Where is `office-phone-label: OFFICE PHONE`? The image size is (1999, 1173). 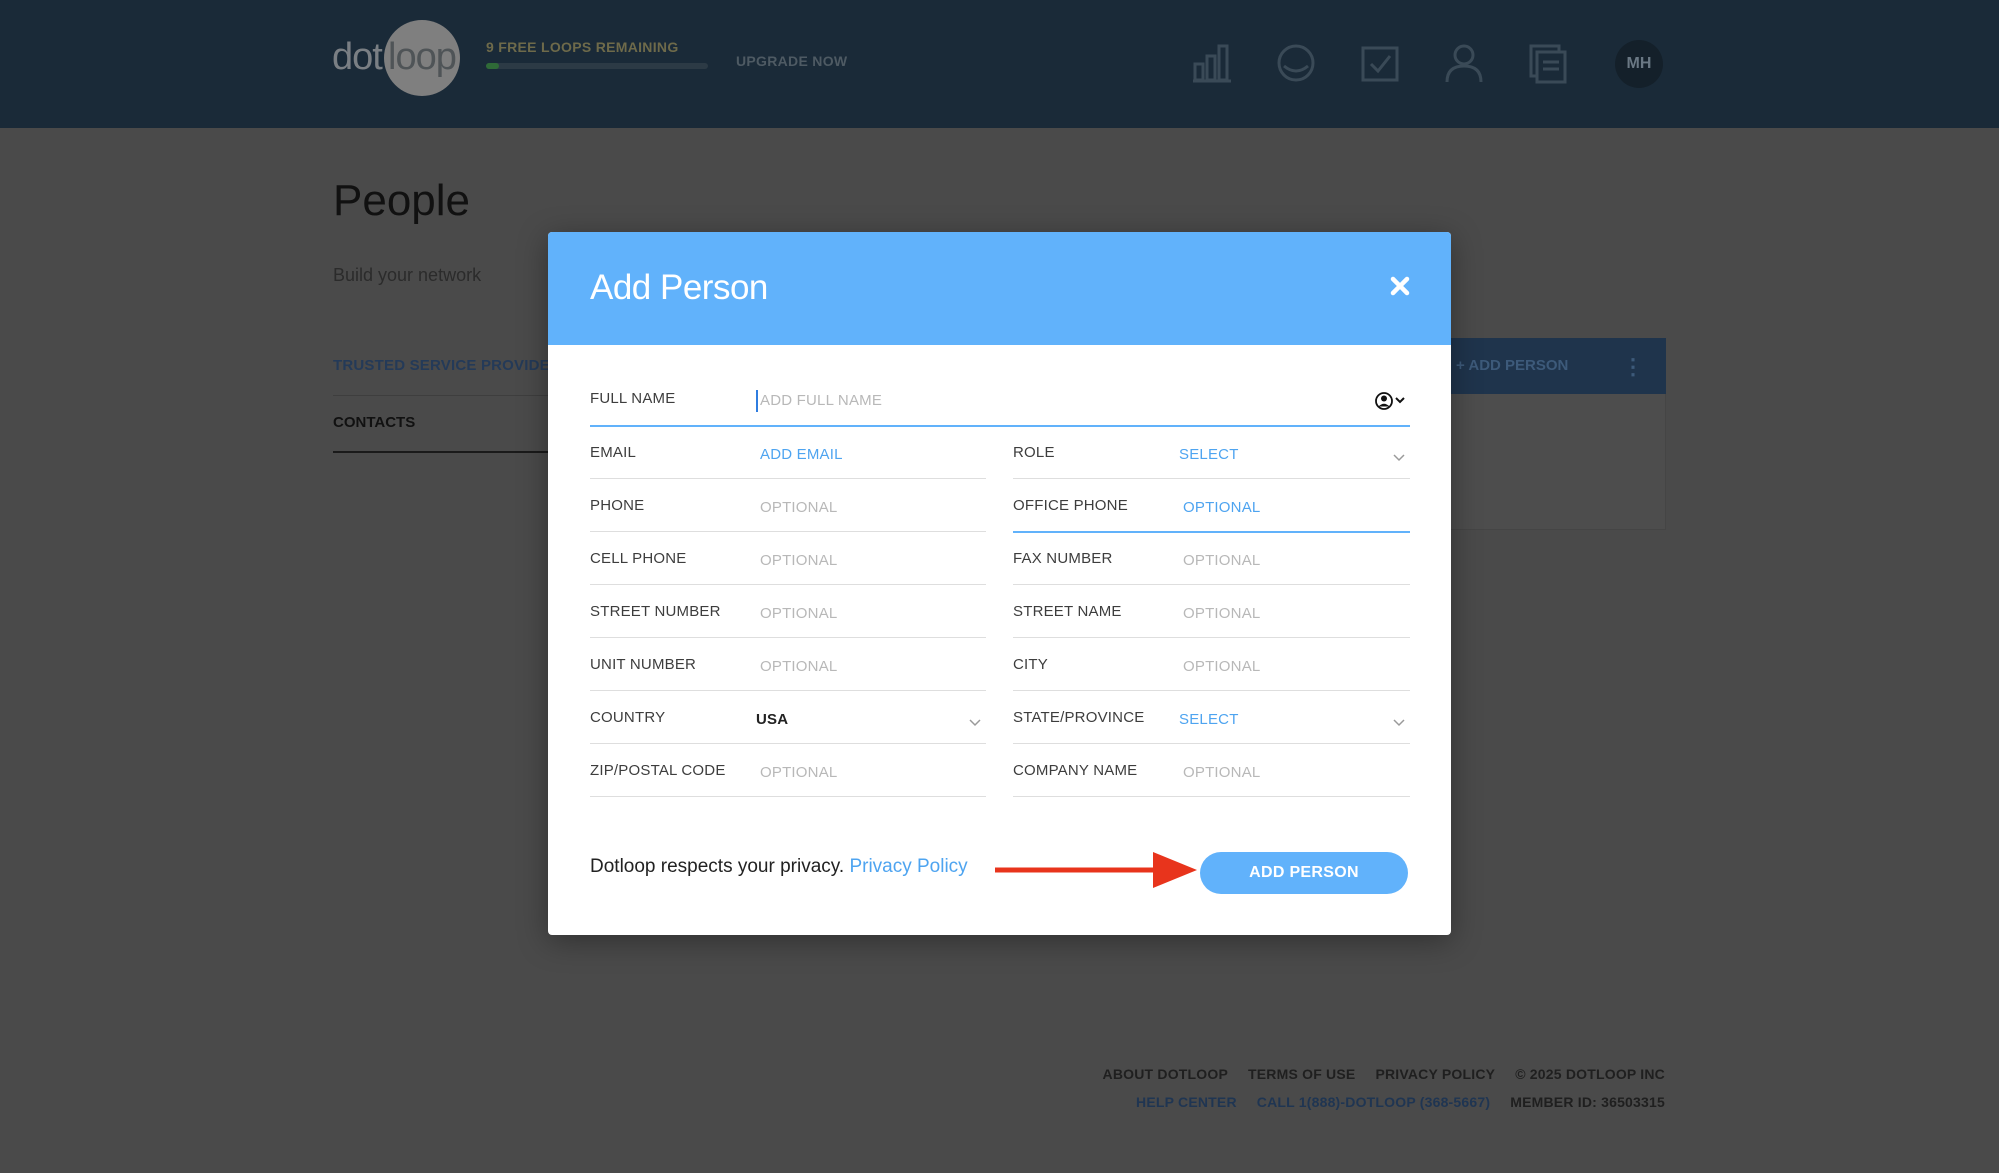 office-phone-label: OFFICE PHONE is located at coordinates (1070, 505).